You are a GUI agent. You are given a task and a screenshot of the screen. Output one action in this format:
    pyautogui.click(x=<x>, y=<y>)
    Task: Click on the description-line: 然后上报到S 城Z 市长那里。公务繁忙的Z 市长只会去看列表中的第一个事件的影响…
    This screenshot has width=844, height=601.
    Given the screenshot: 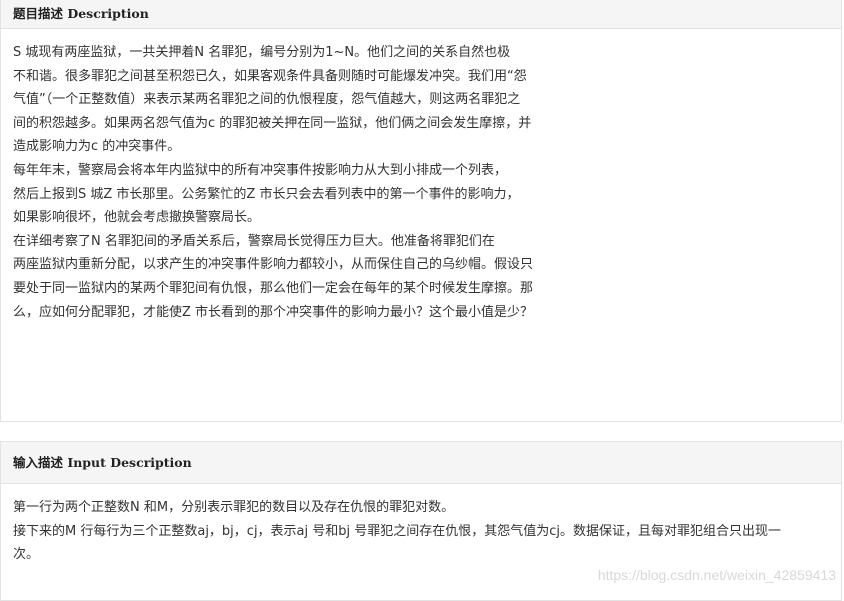 What is the action you would take?
    pyautogui.click(x=421, y=195)
    